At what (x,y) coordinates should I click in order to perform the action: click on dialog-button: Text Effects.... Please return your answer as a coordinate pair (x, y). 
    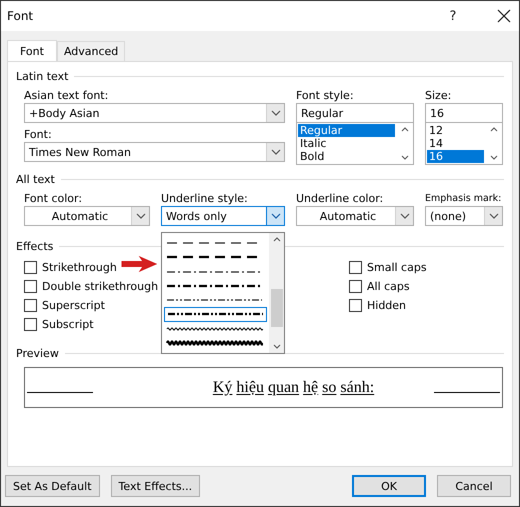
    Looking at the image, I should click on (155, 486).